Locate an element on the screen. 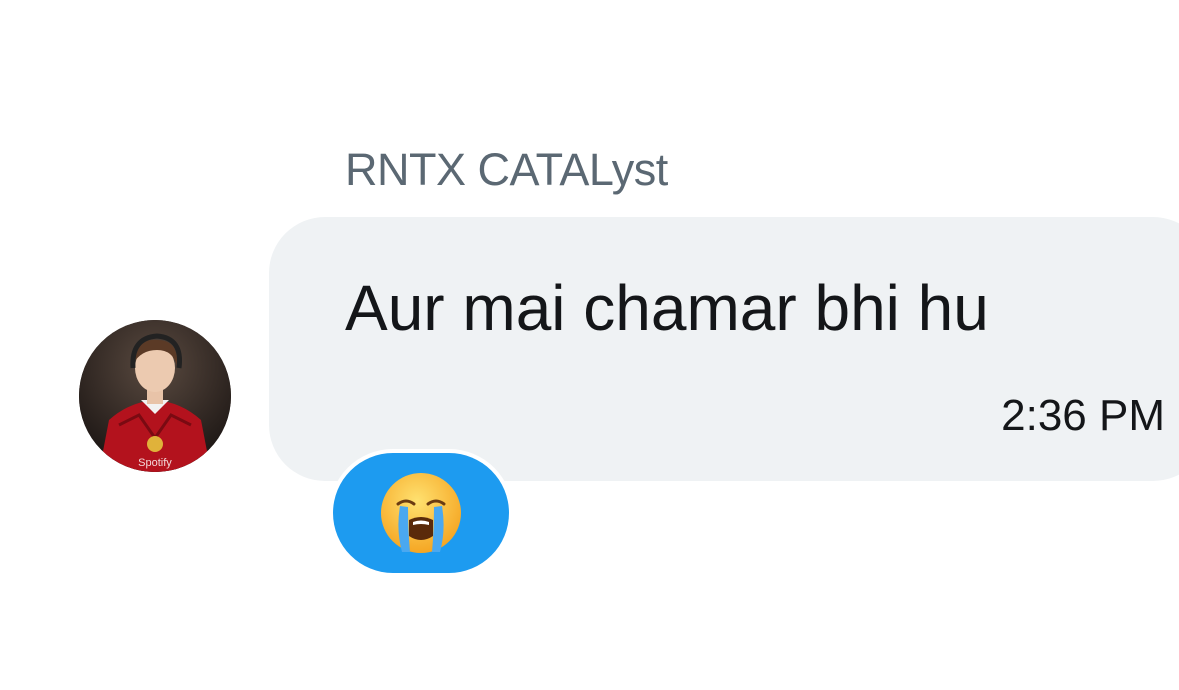  message-timestamp: 2:36 PM is located at coordinates (1083, 415).